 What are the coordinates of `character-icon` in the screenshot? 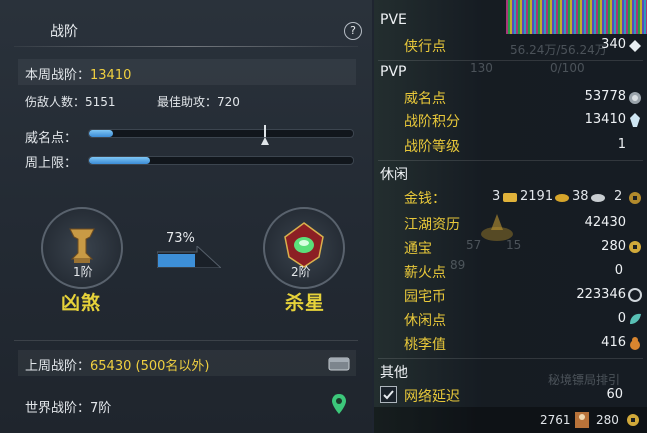 It's located at (582, 420).